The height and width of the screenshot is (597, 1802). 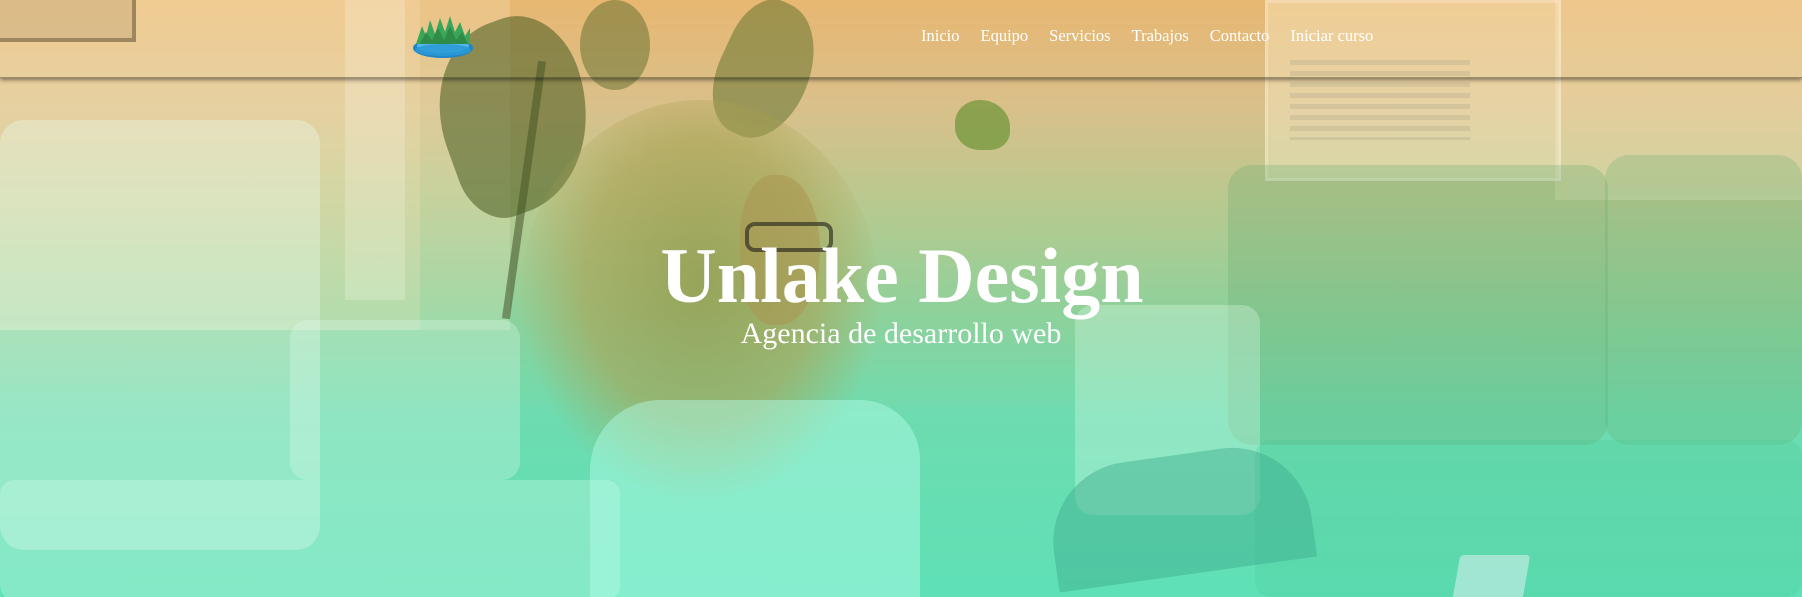 I want to click on nav-link-equipo: Equipo, so click(x=1005, y=36).